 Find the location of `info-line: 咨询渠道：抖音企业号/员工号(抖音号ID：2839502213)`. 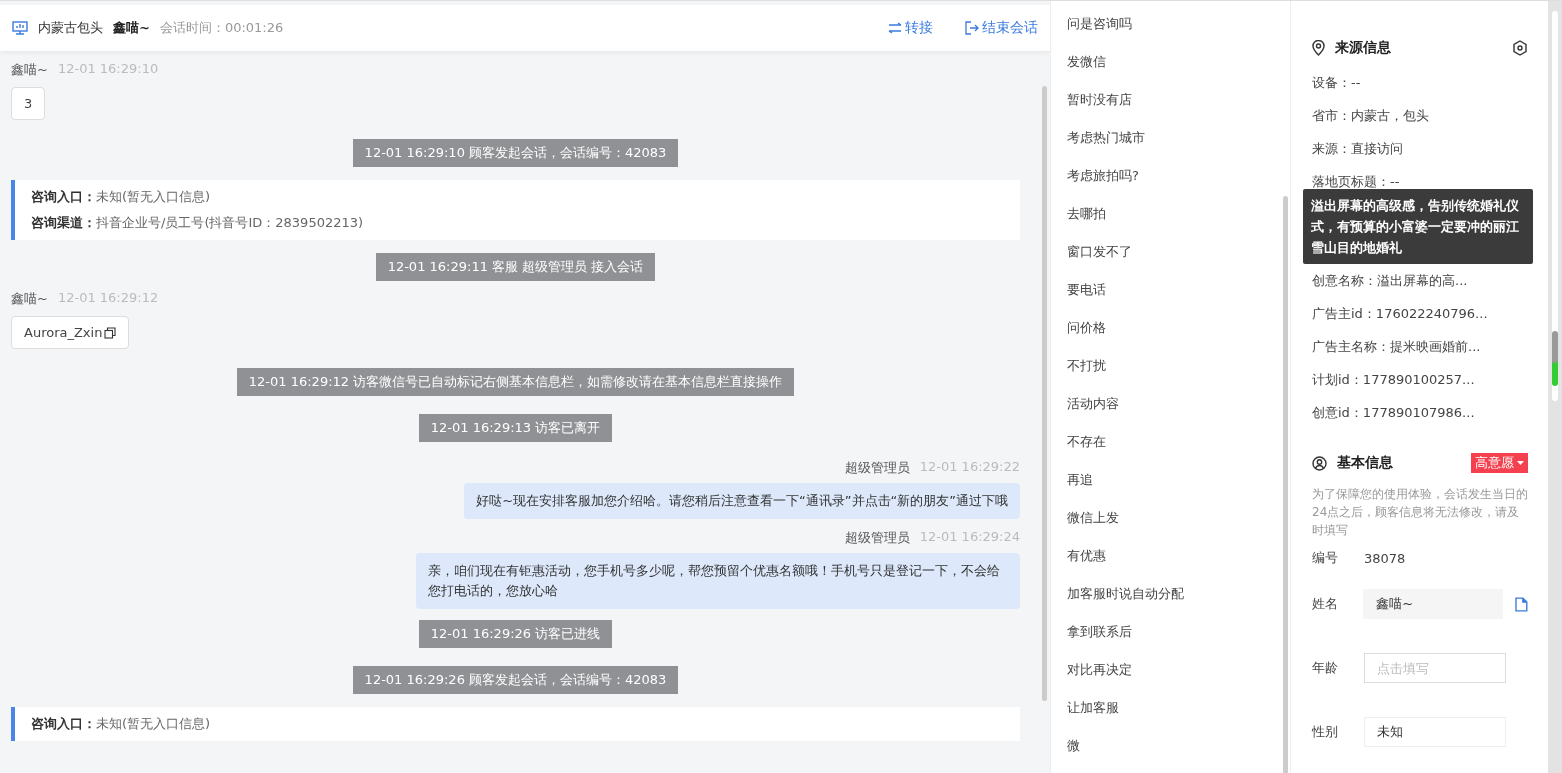

info-line: 咨询渠道：抖音企业号/员工号(抖音号ID：2839502213) is located at coordinates (198, 223).